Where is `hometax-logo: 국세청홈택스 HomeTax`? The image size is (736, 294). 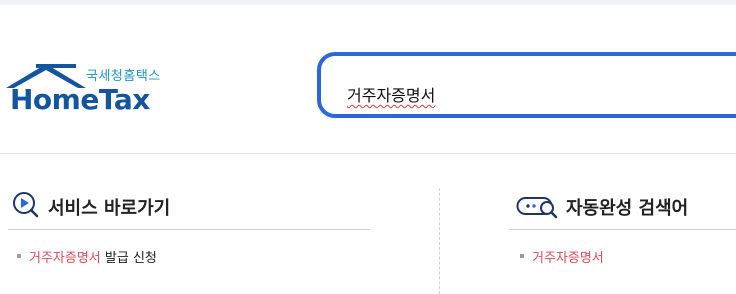
hometax-logo: 국세청홈택스 HomeTax is located at coordinates (87, 89).